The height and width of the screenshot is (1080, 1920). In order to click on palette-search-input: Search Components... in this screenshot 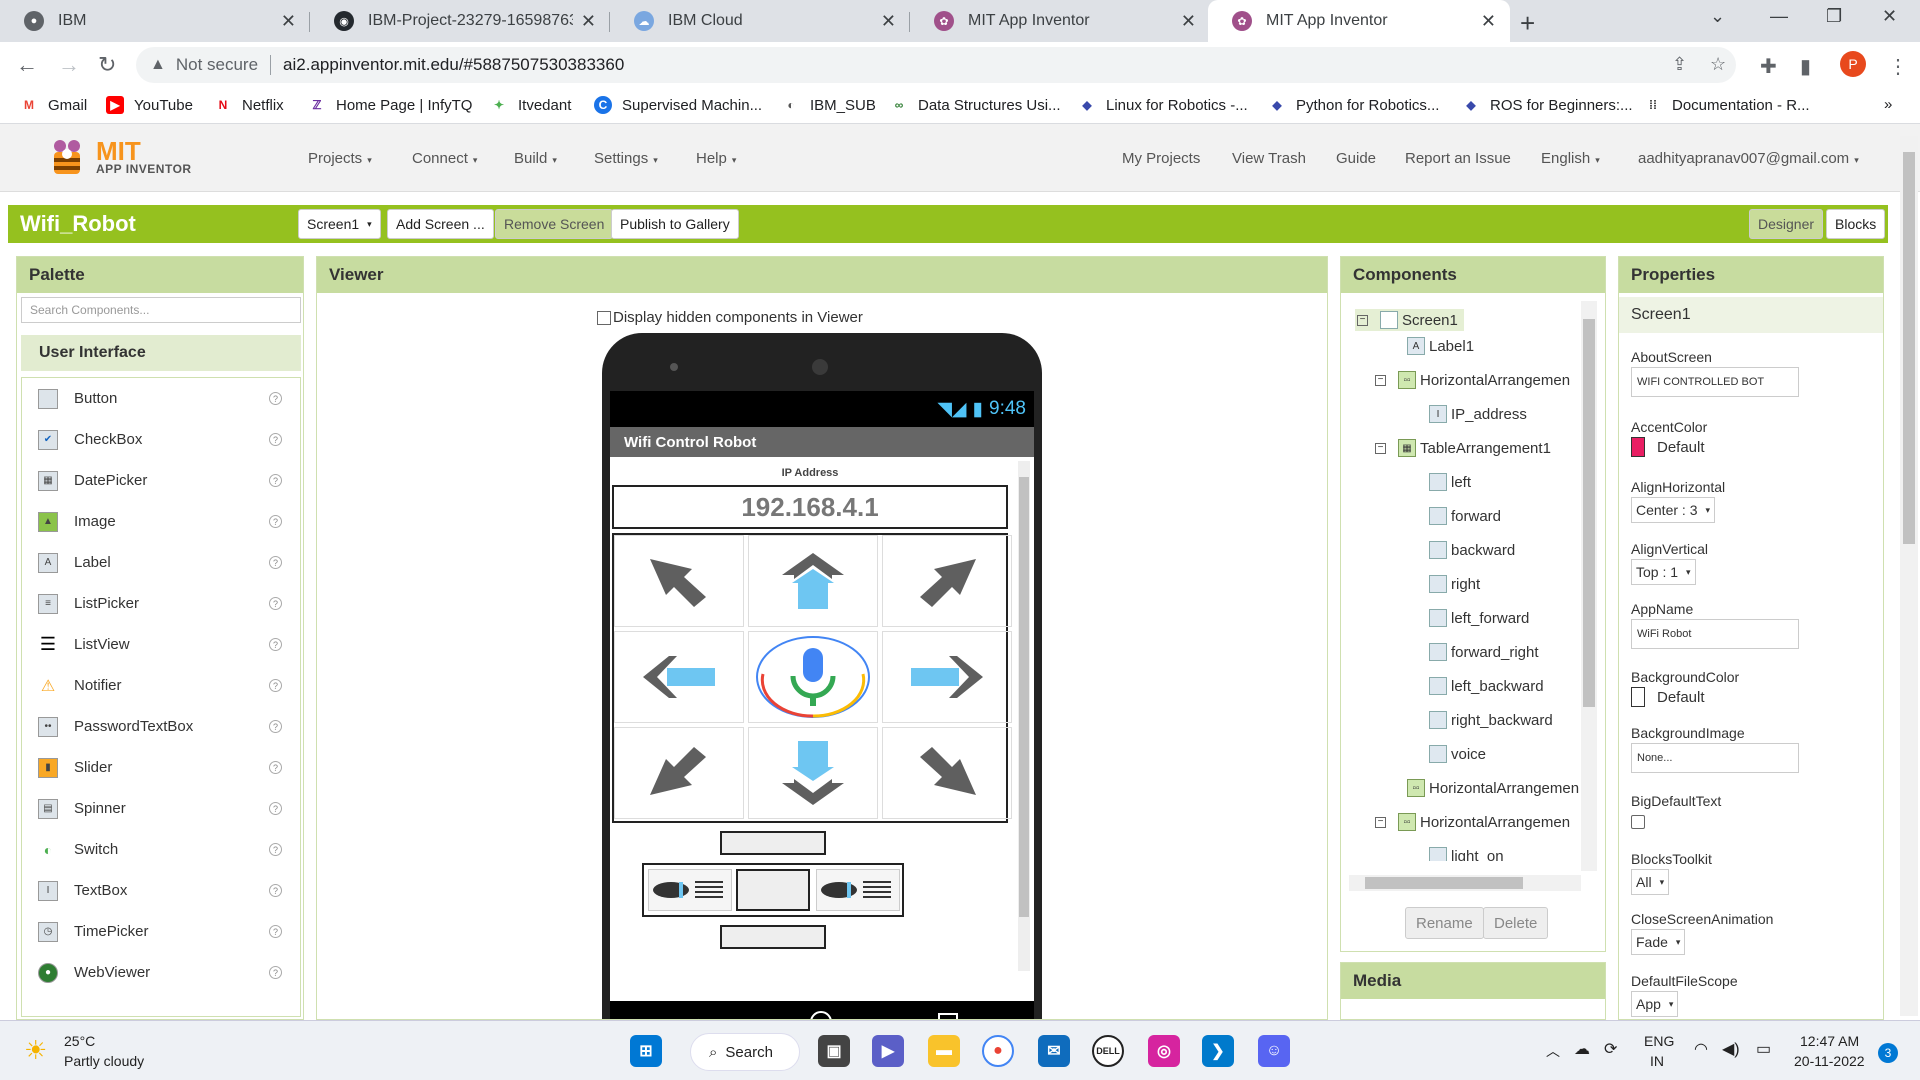, I will do `click(161, 310)`.